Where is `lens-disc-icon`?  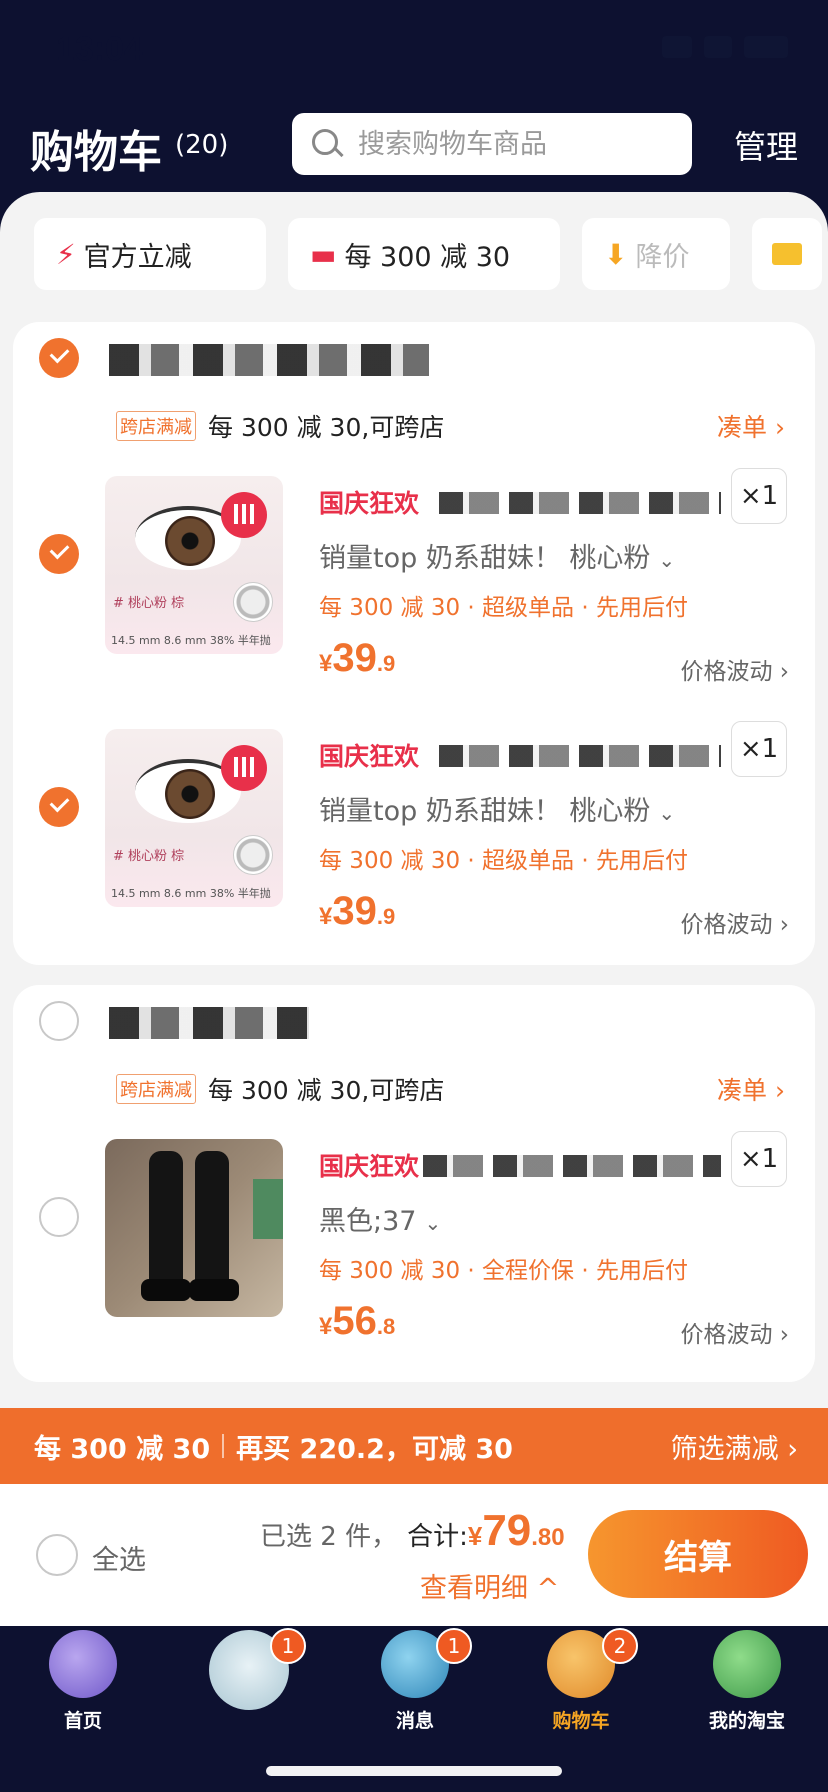 lens-disc-icon is located at coordinates (253, 855).